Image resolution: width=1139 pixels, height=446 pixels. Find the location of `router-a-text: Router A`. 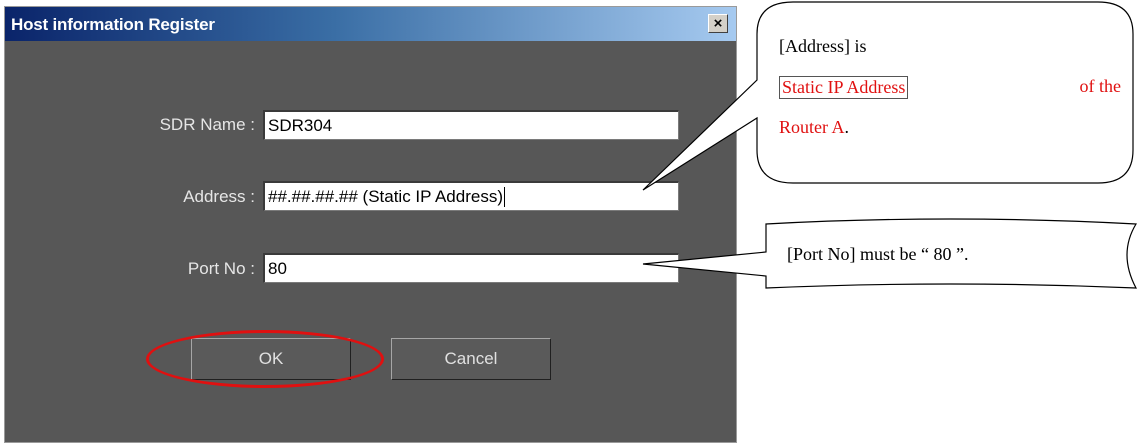

router-a-text: Router A is located at coordinates (812, 127).